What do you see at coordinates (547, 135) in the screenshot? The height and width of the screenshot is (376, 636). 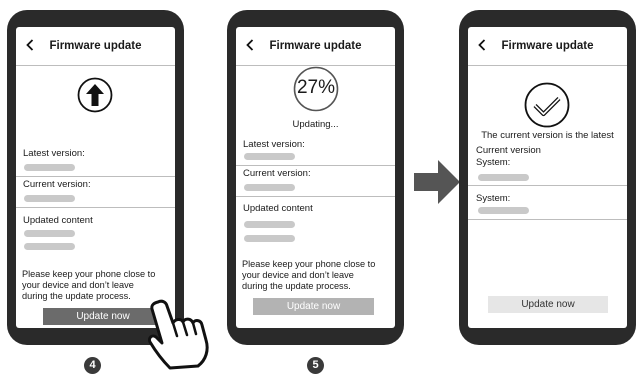 I see `latest-status: The current version is the latest` at bounding box center [547, 135].